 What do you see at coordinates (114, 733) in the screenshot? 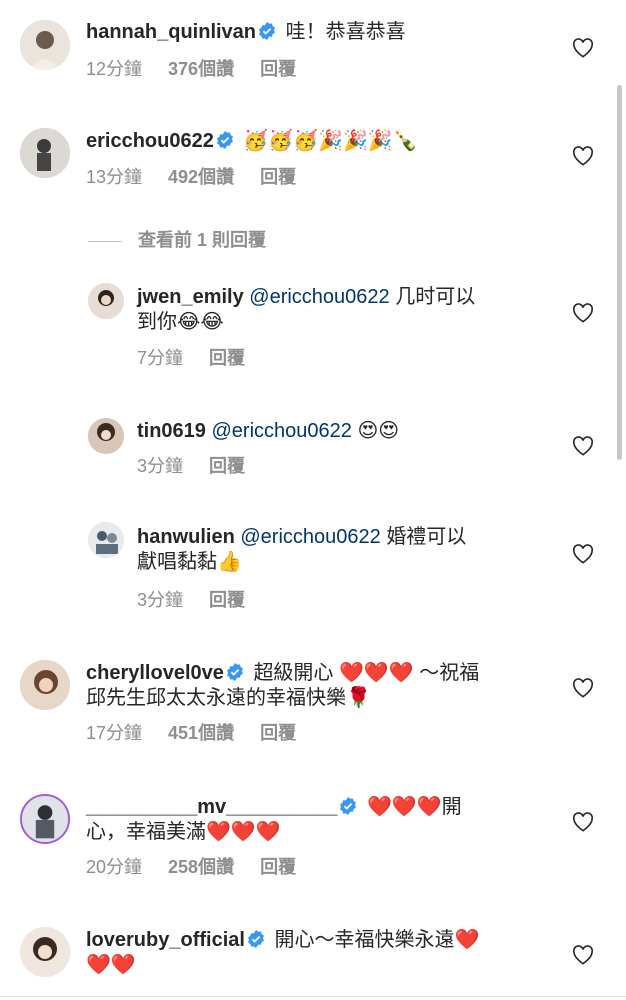
I see `comment-time: 17分鐘` at bounding box center [114, 733].